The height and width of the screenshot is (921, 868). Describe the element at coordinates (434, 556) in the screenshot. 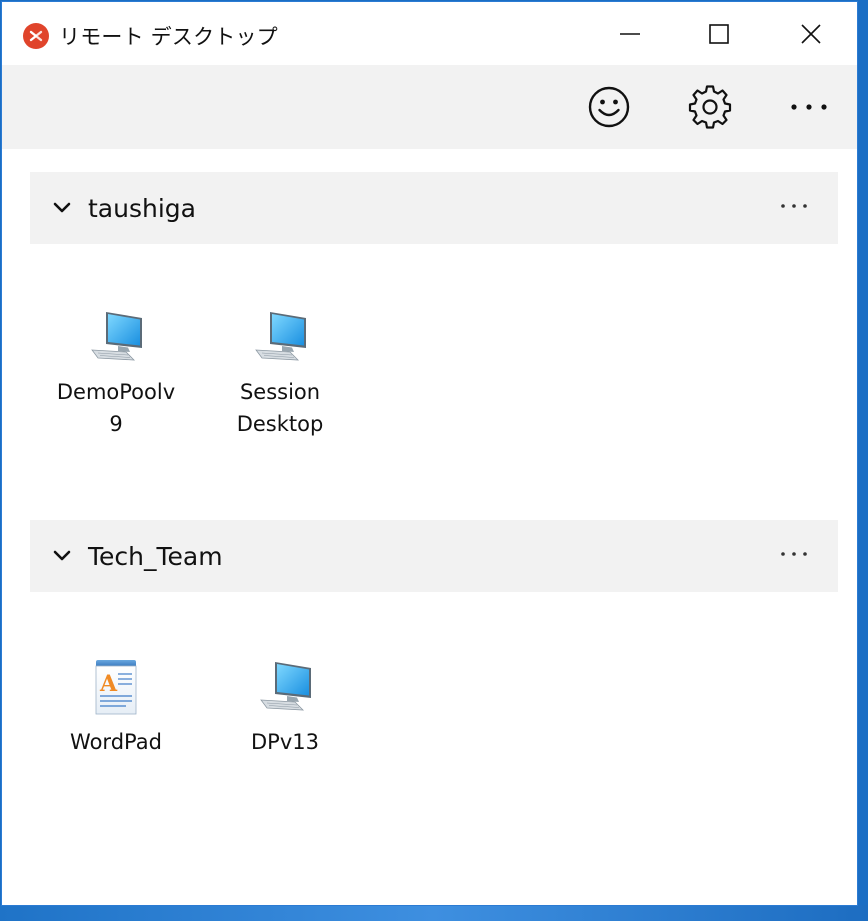

I see `group-header-tech-team: Tech_Team` at that location.